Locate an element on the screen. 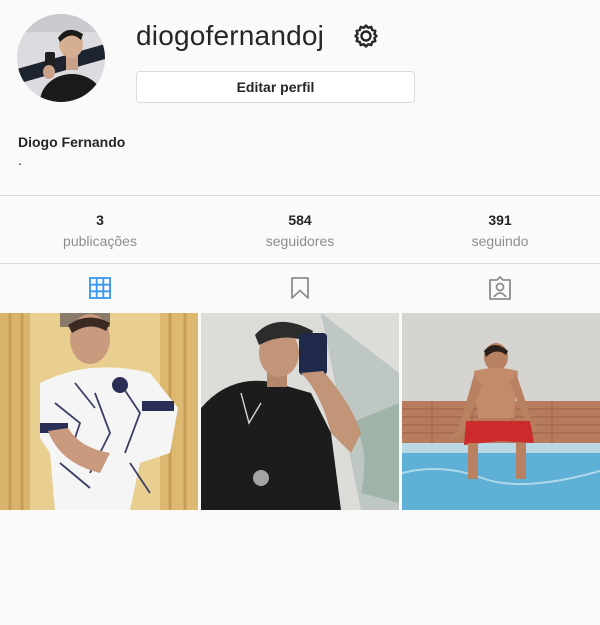  stat-posts-label: publicações is located at coordinates (100, 241).